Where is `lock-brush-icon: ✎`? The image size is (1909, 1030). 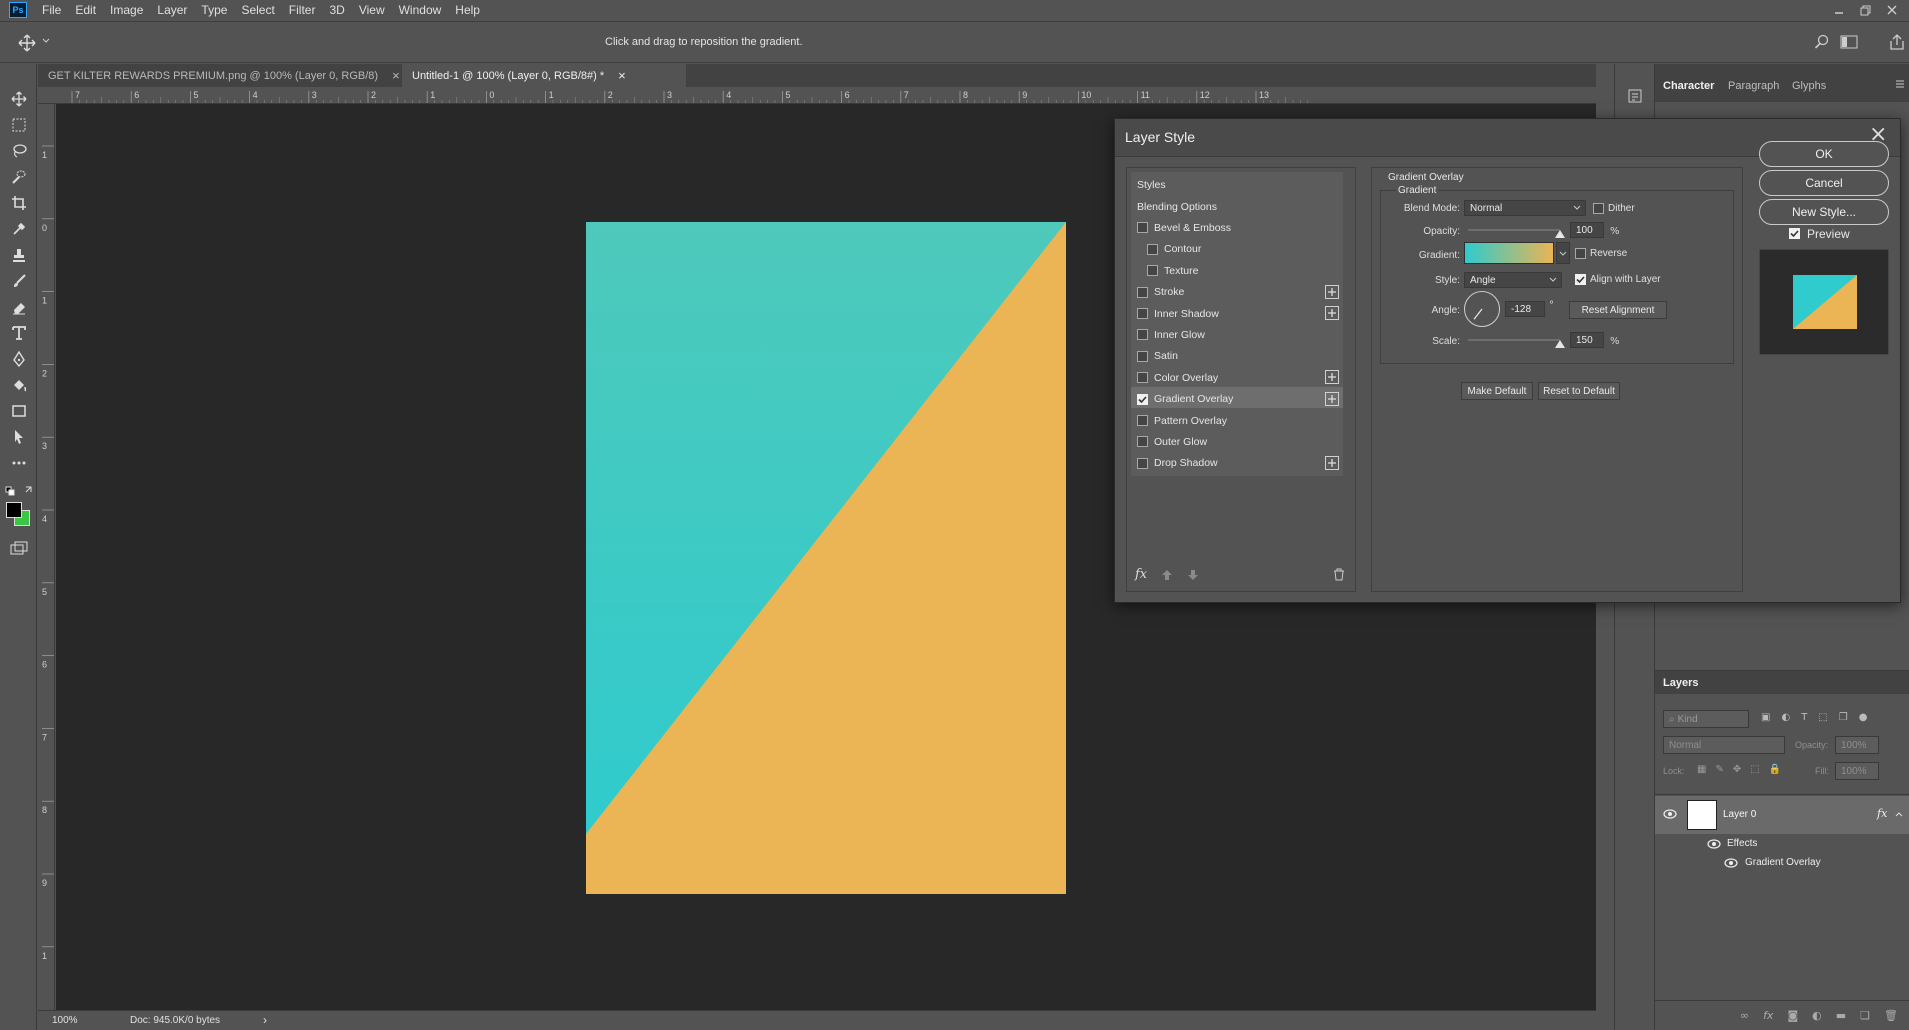 lock-brush-icon: ✎ is located at coordinates (1719, 771).